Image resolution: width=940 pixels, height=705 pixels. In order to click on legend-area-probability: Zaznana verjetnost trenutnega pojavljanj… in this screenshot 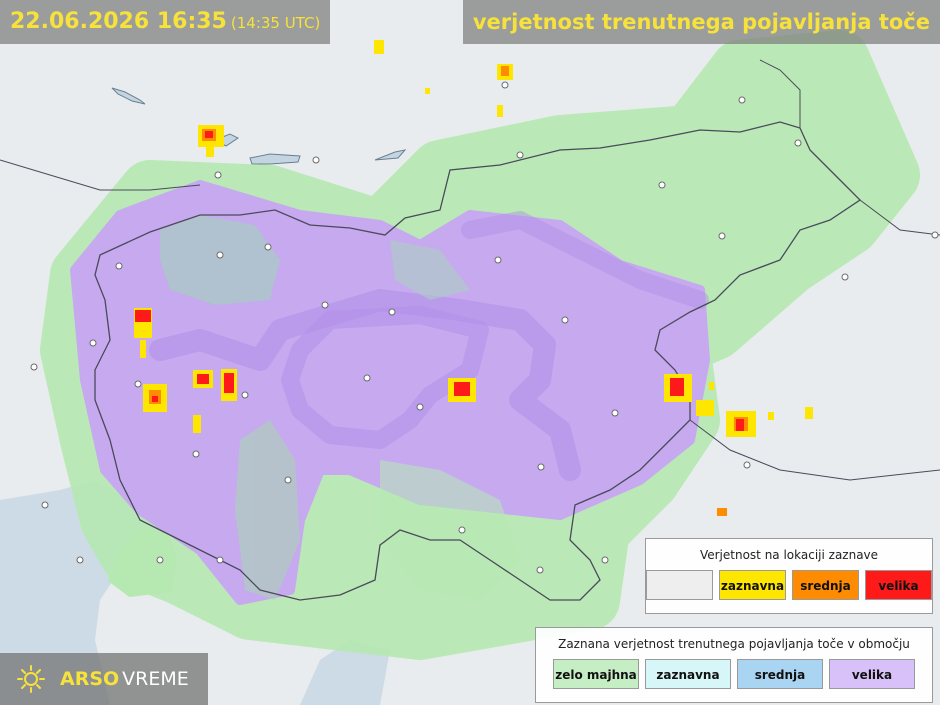, I will do `click(734, 665)`.